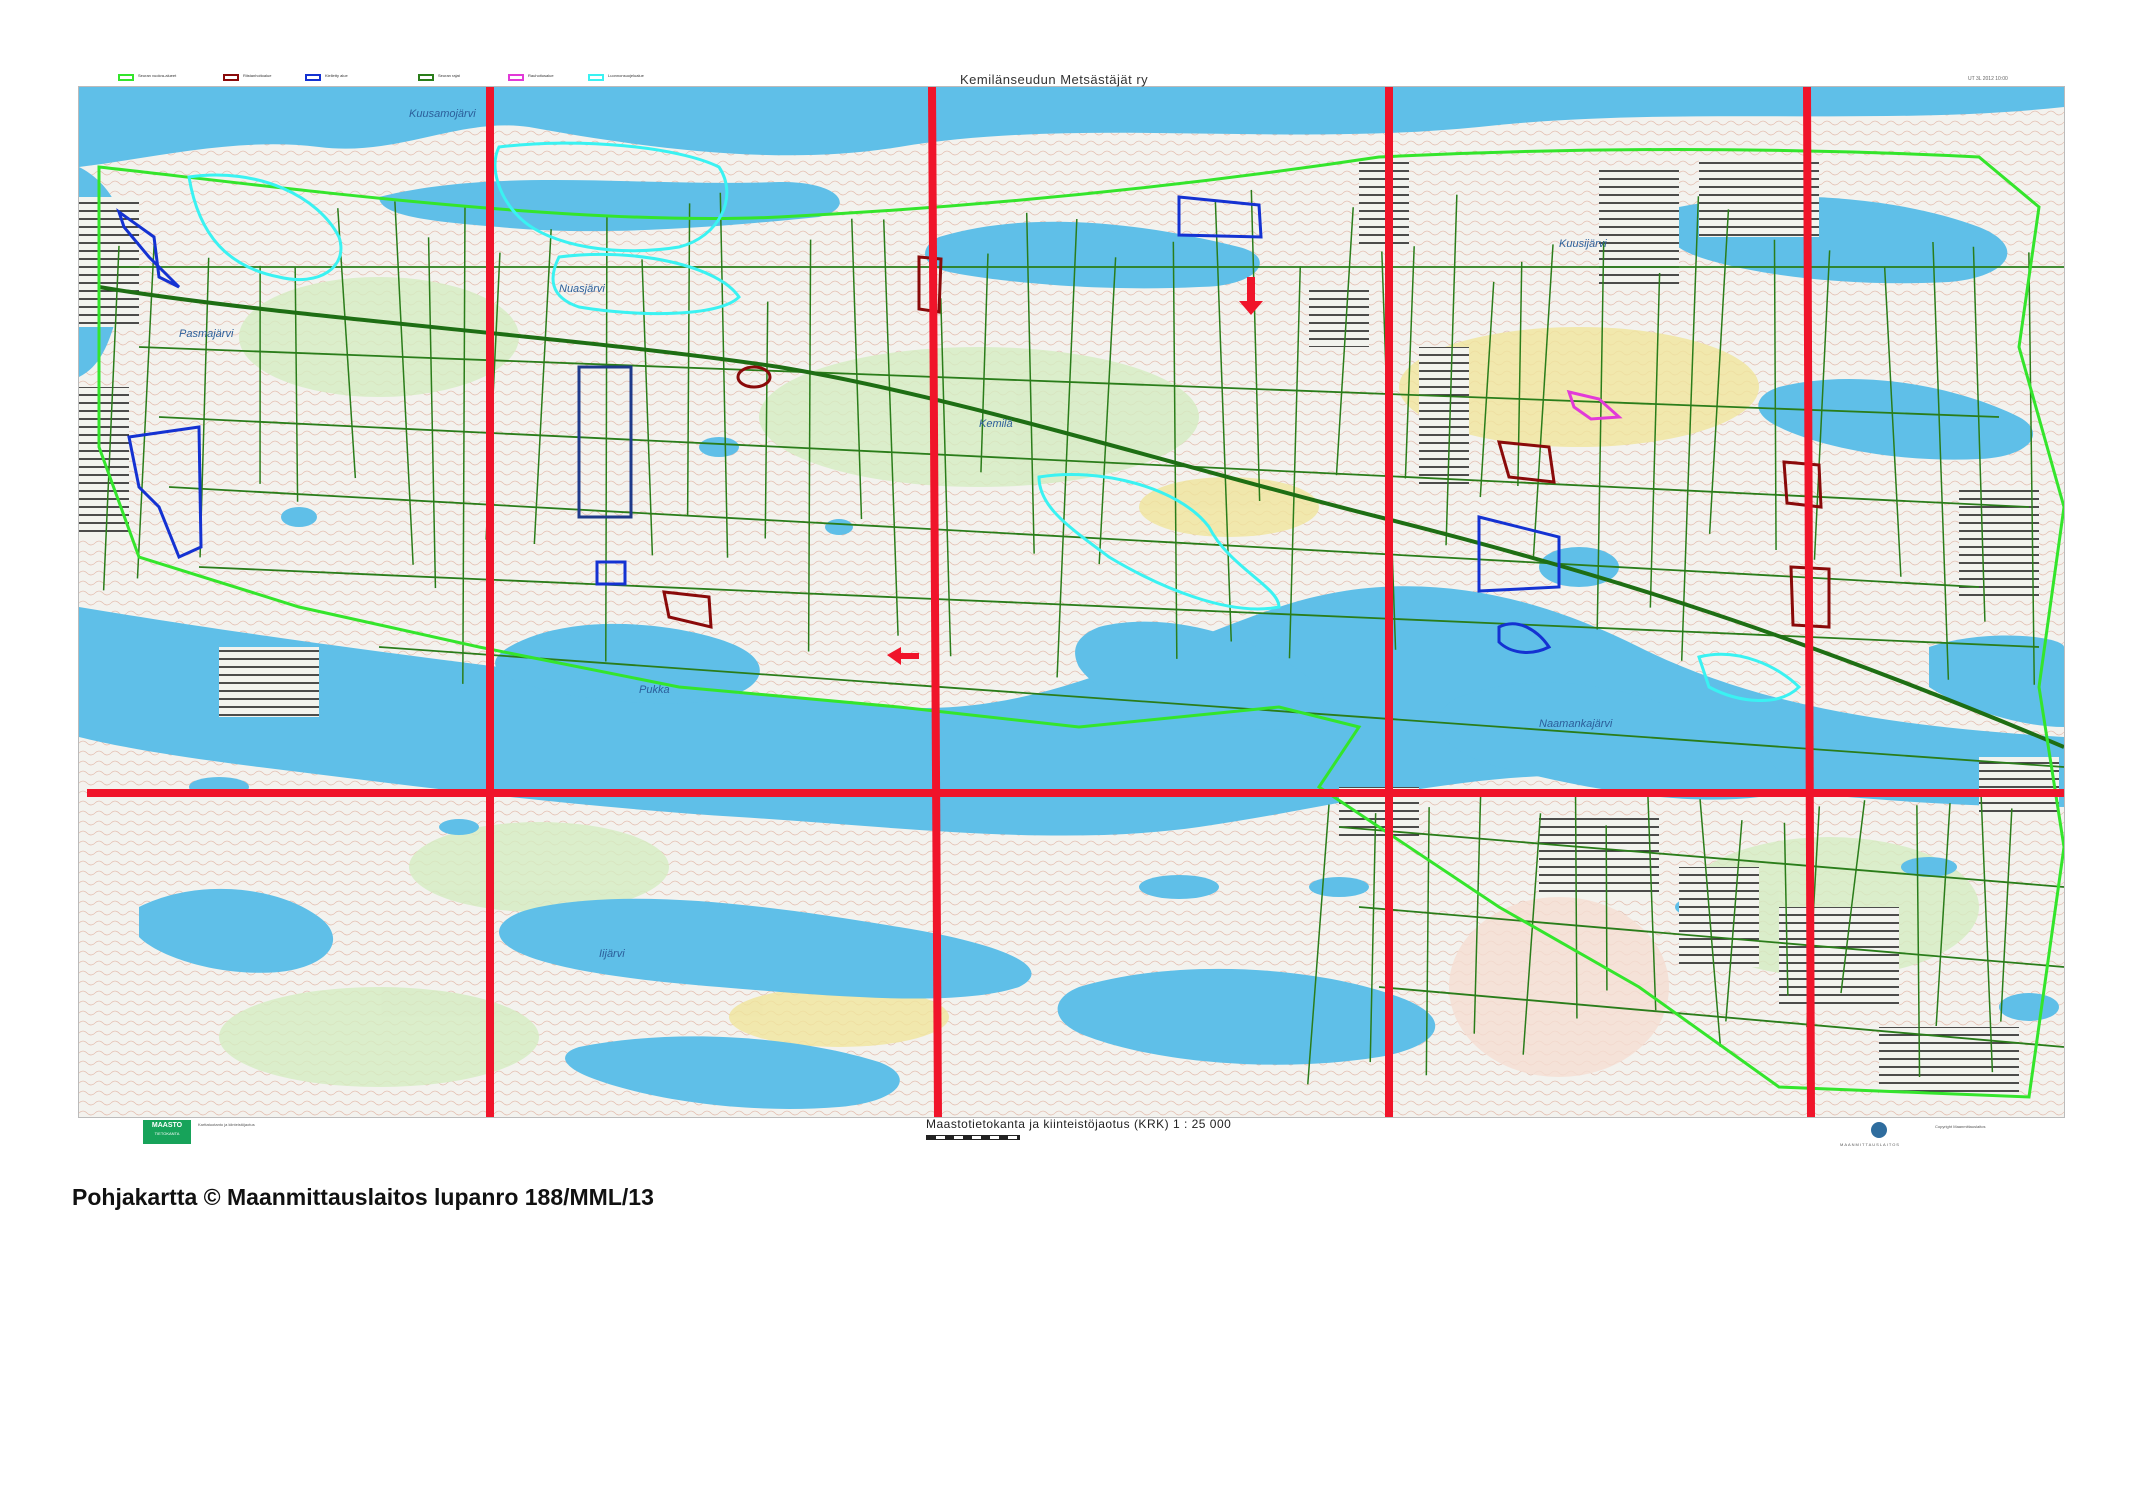 This screenshot has height=1511, width=2138. Describe the element at coordinates (442, 114) in the screenshot. I see `place-label: Kuusamojärvi` at that location.